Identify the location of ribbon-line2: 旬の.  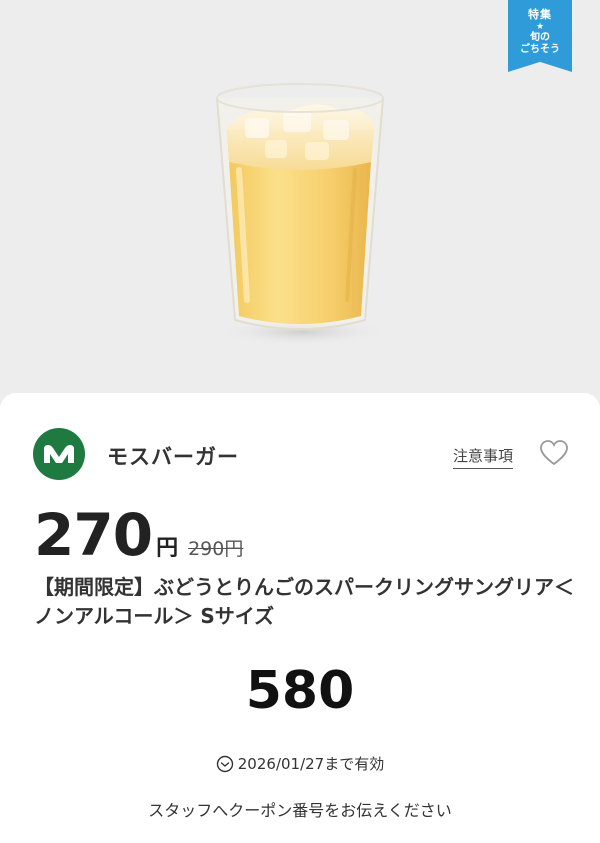
(540, 37).